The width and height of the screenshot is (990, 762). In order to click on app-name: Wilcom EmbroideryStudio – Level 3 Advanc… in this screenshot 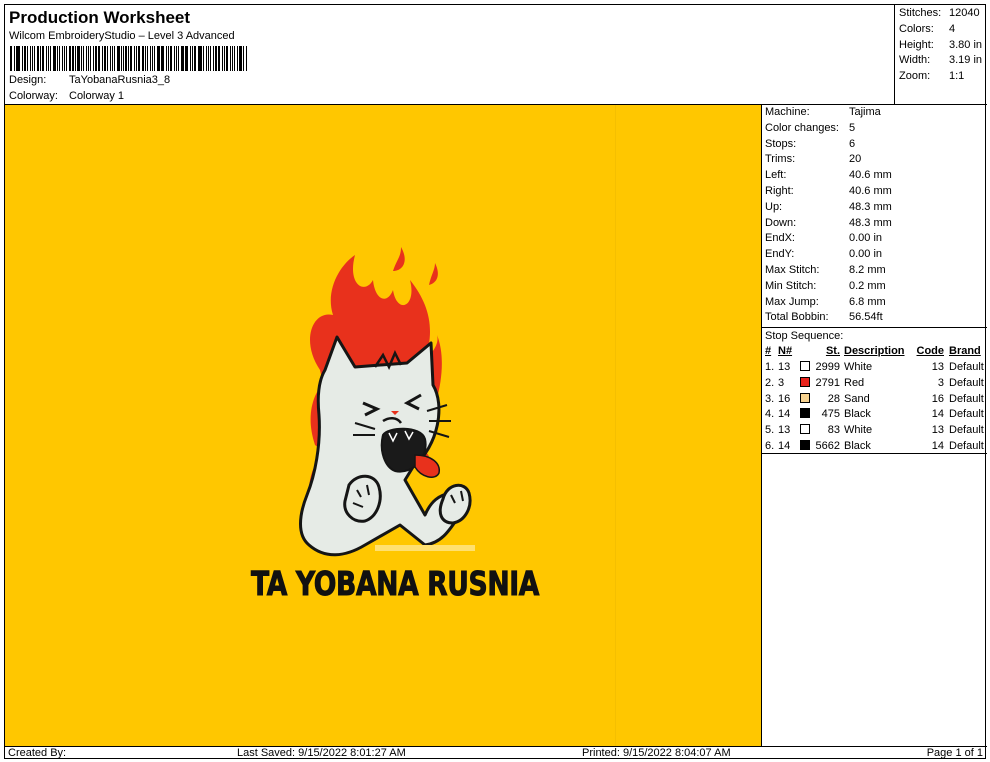, I will do `click(122, 36)`.